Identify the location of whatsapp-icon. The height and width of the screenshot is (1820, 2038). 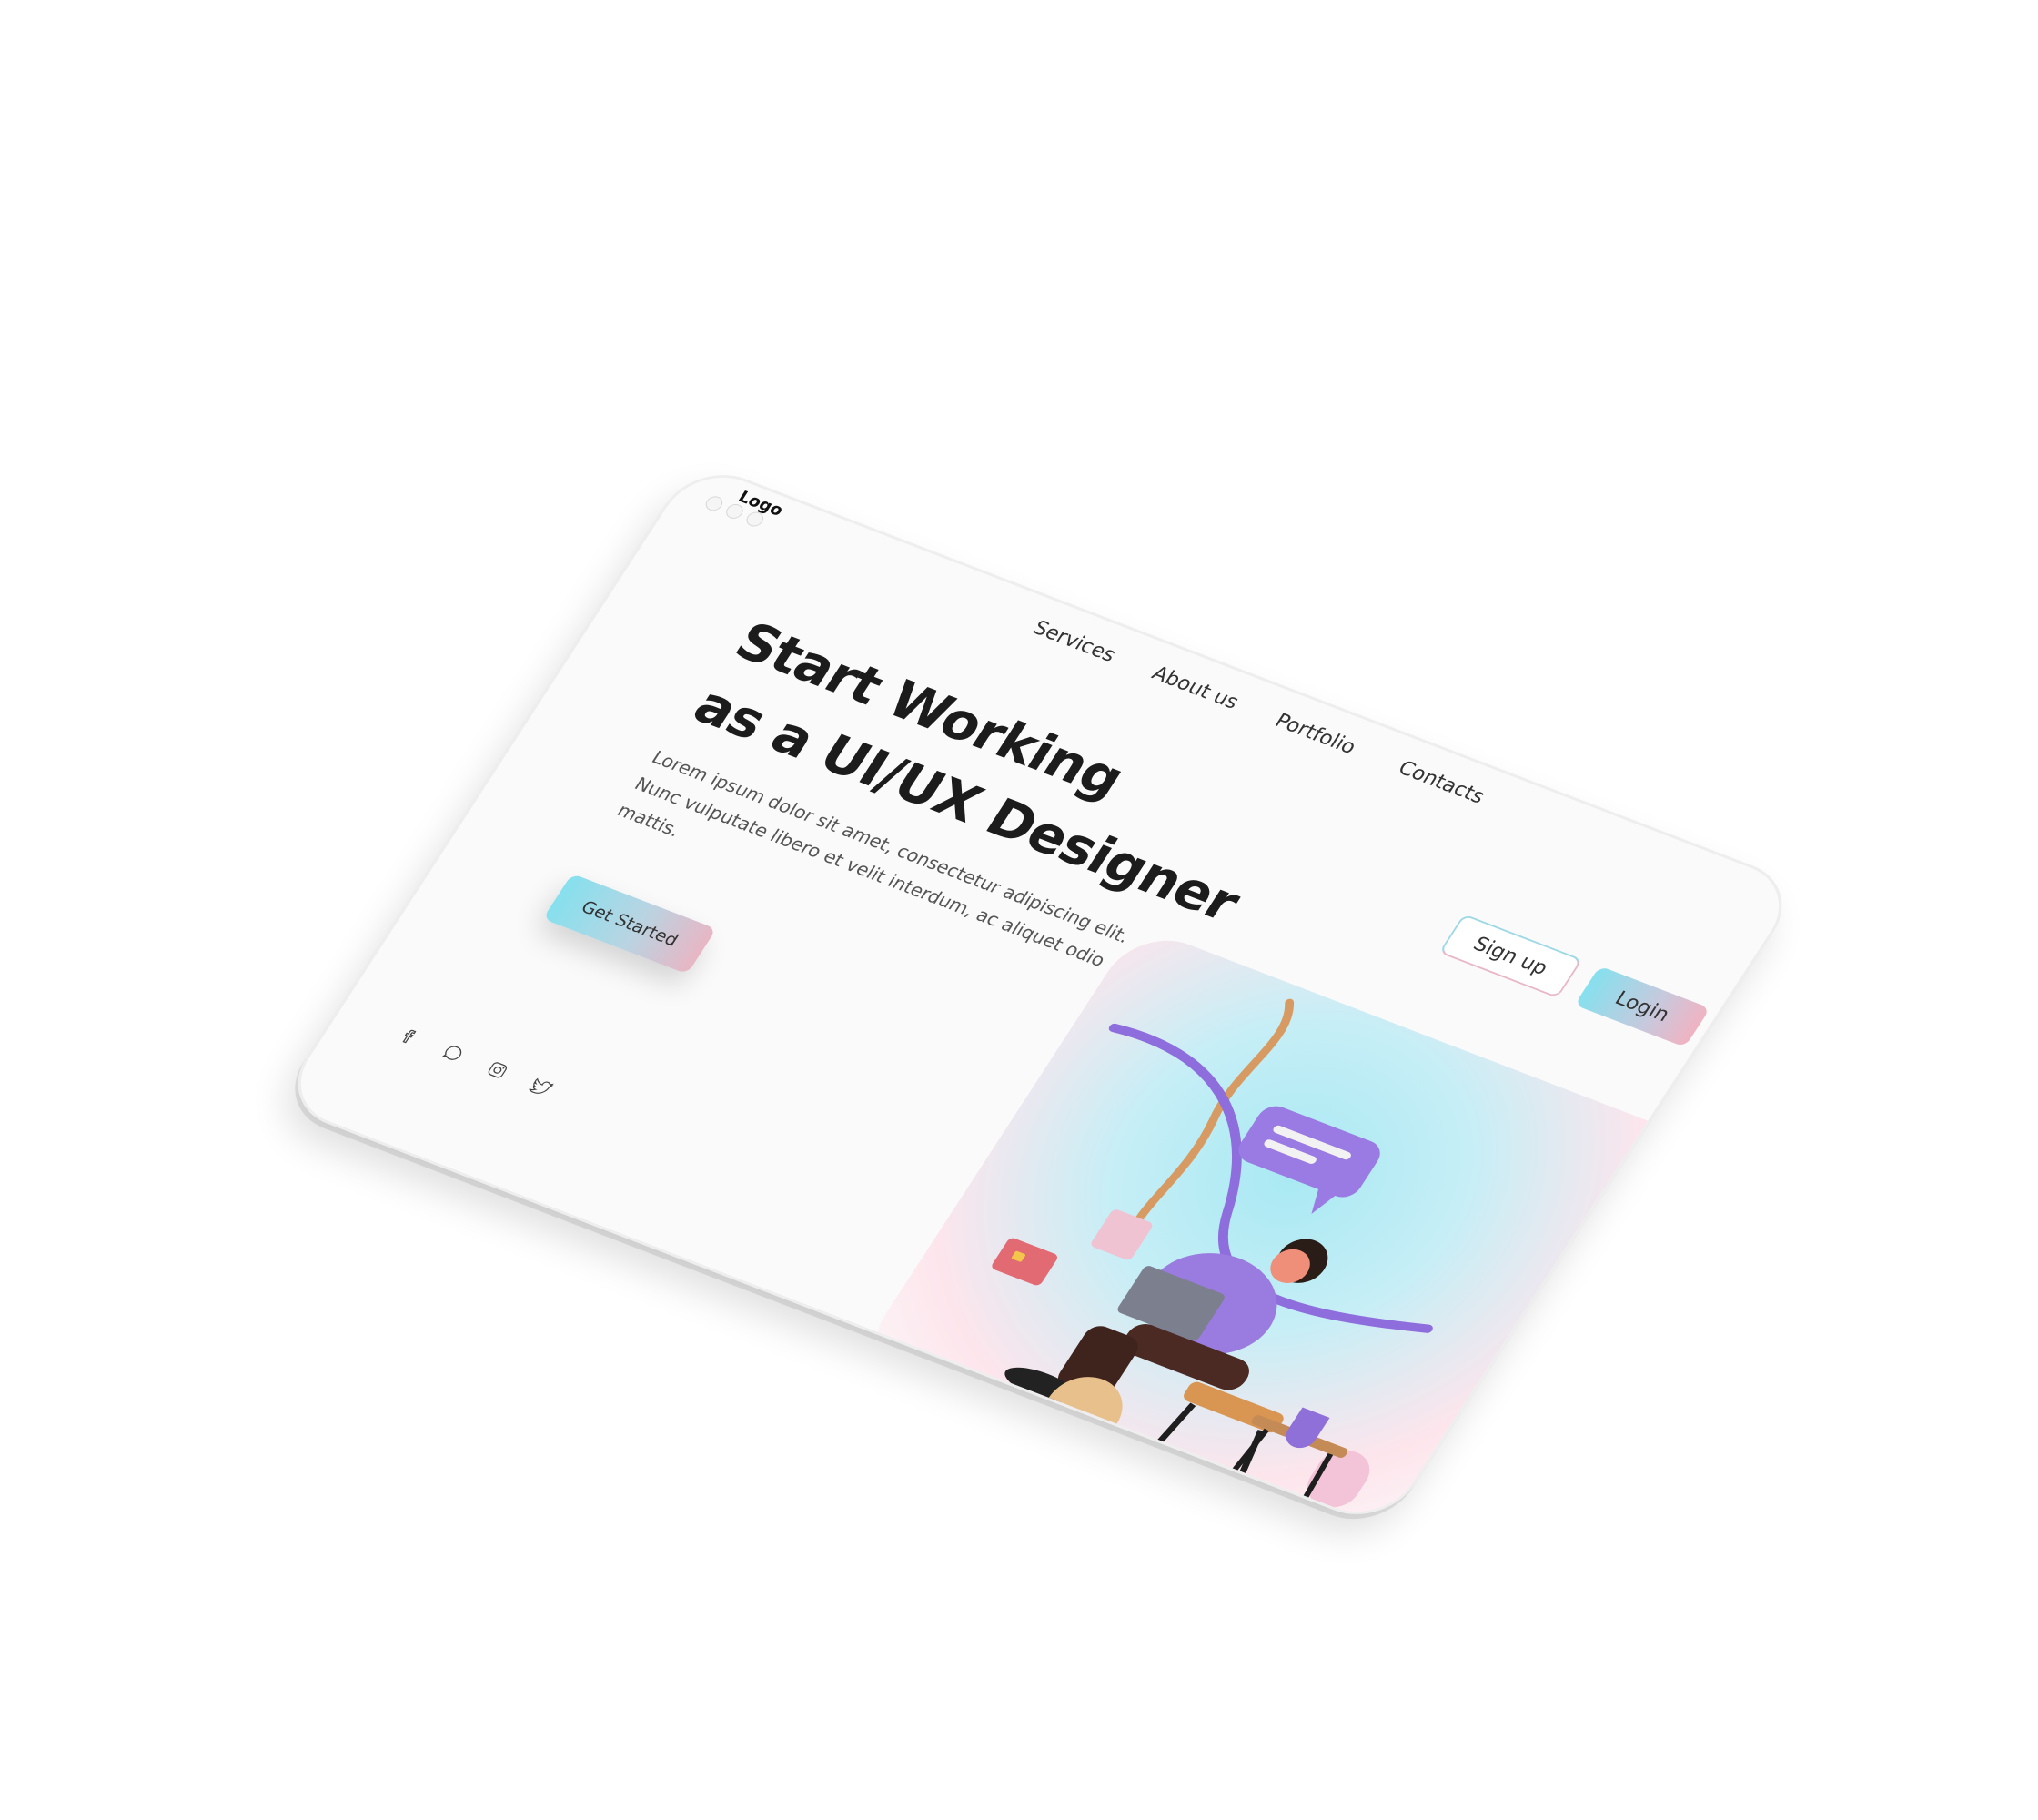
(454, 1054).